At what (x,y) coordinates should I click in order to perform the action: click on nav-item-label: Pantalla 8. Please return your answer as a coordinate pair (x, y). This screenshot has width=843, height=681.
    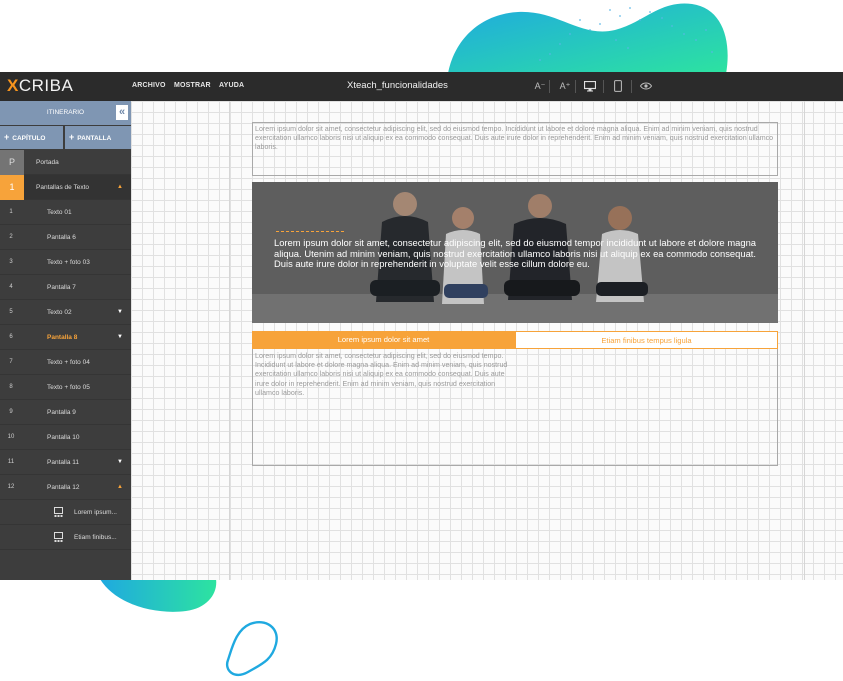
    Looking at the image, I should click on (62, 337).